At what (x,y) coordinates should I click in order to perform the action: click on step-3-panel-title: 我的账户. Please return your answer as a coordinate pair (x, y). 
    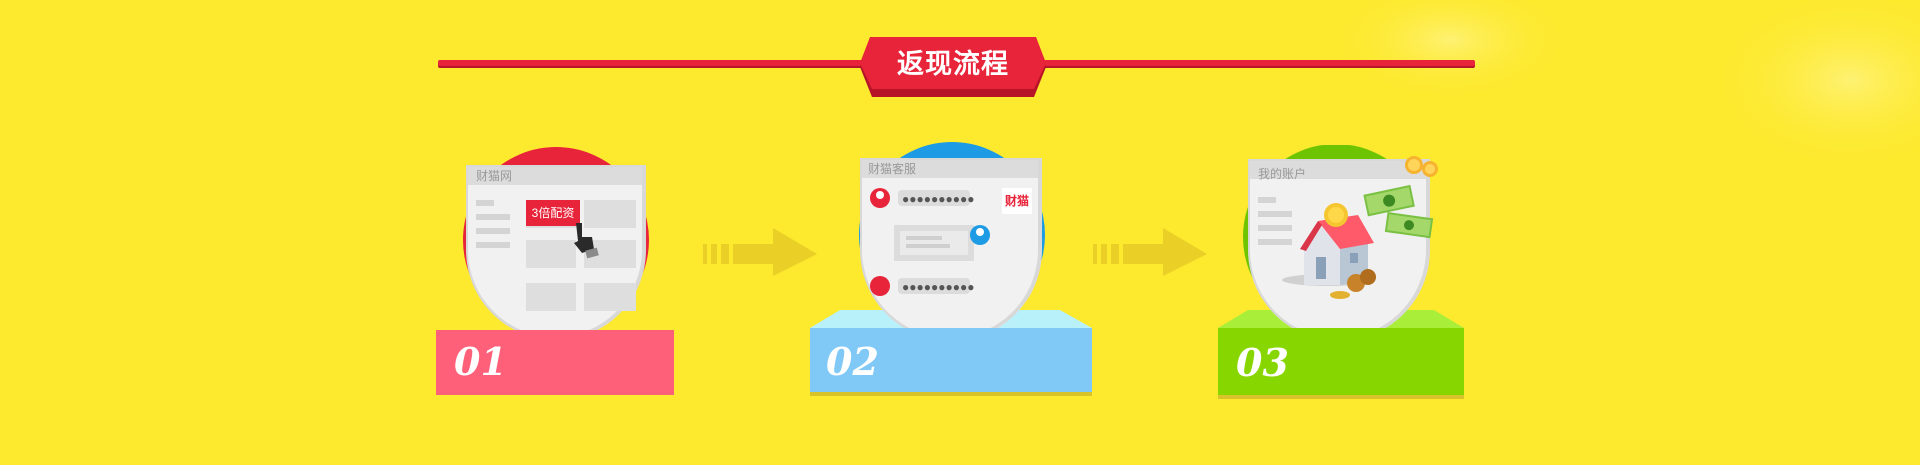
    Looking at the image, I should click on (1282, 174).